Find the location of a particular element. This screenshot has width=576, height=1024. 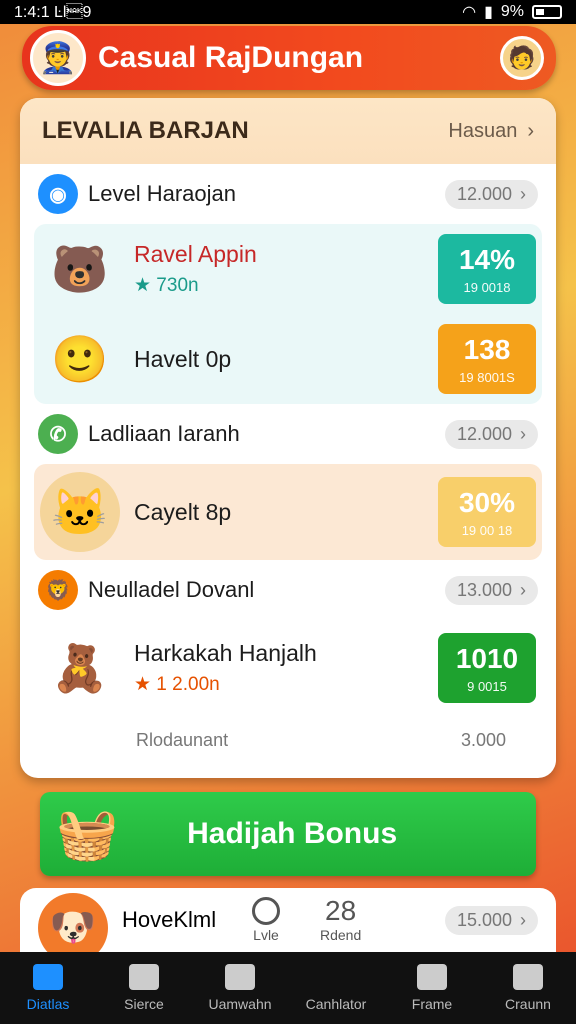

list-item: 🐱 Cayelt 8p 30% 19 00 18 is located at coordinates (288, 512).